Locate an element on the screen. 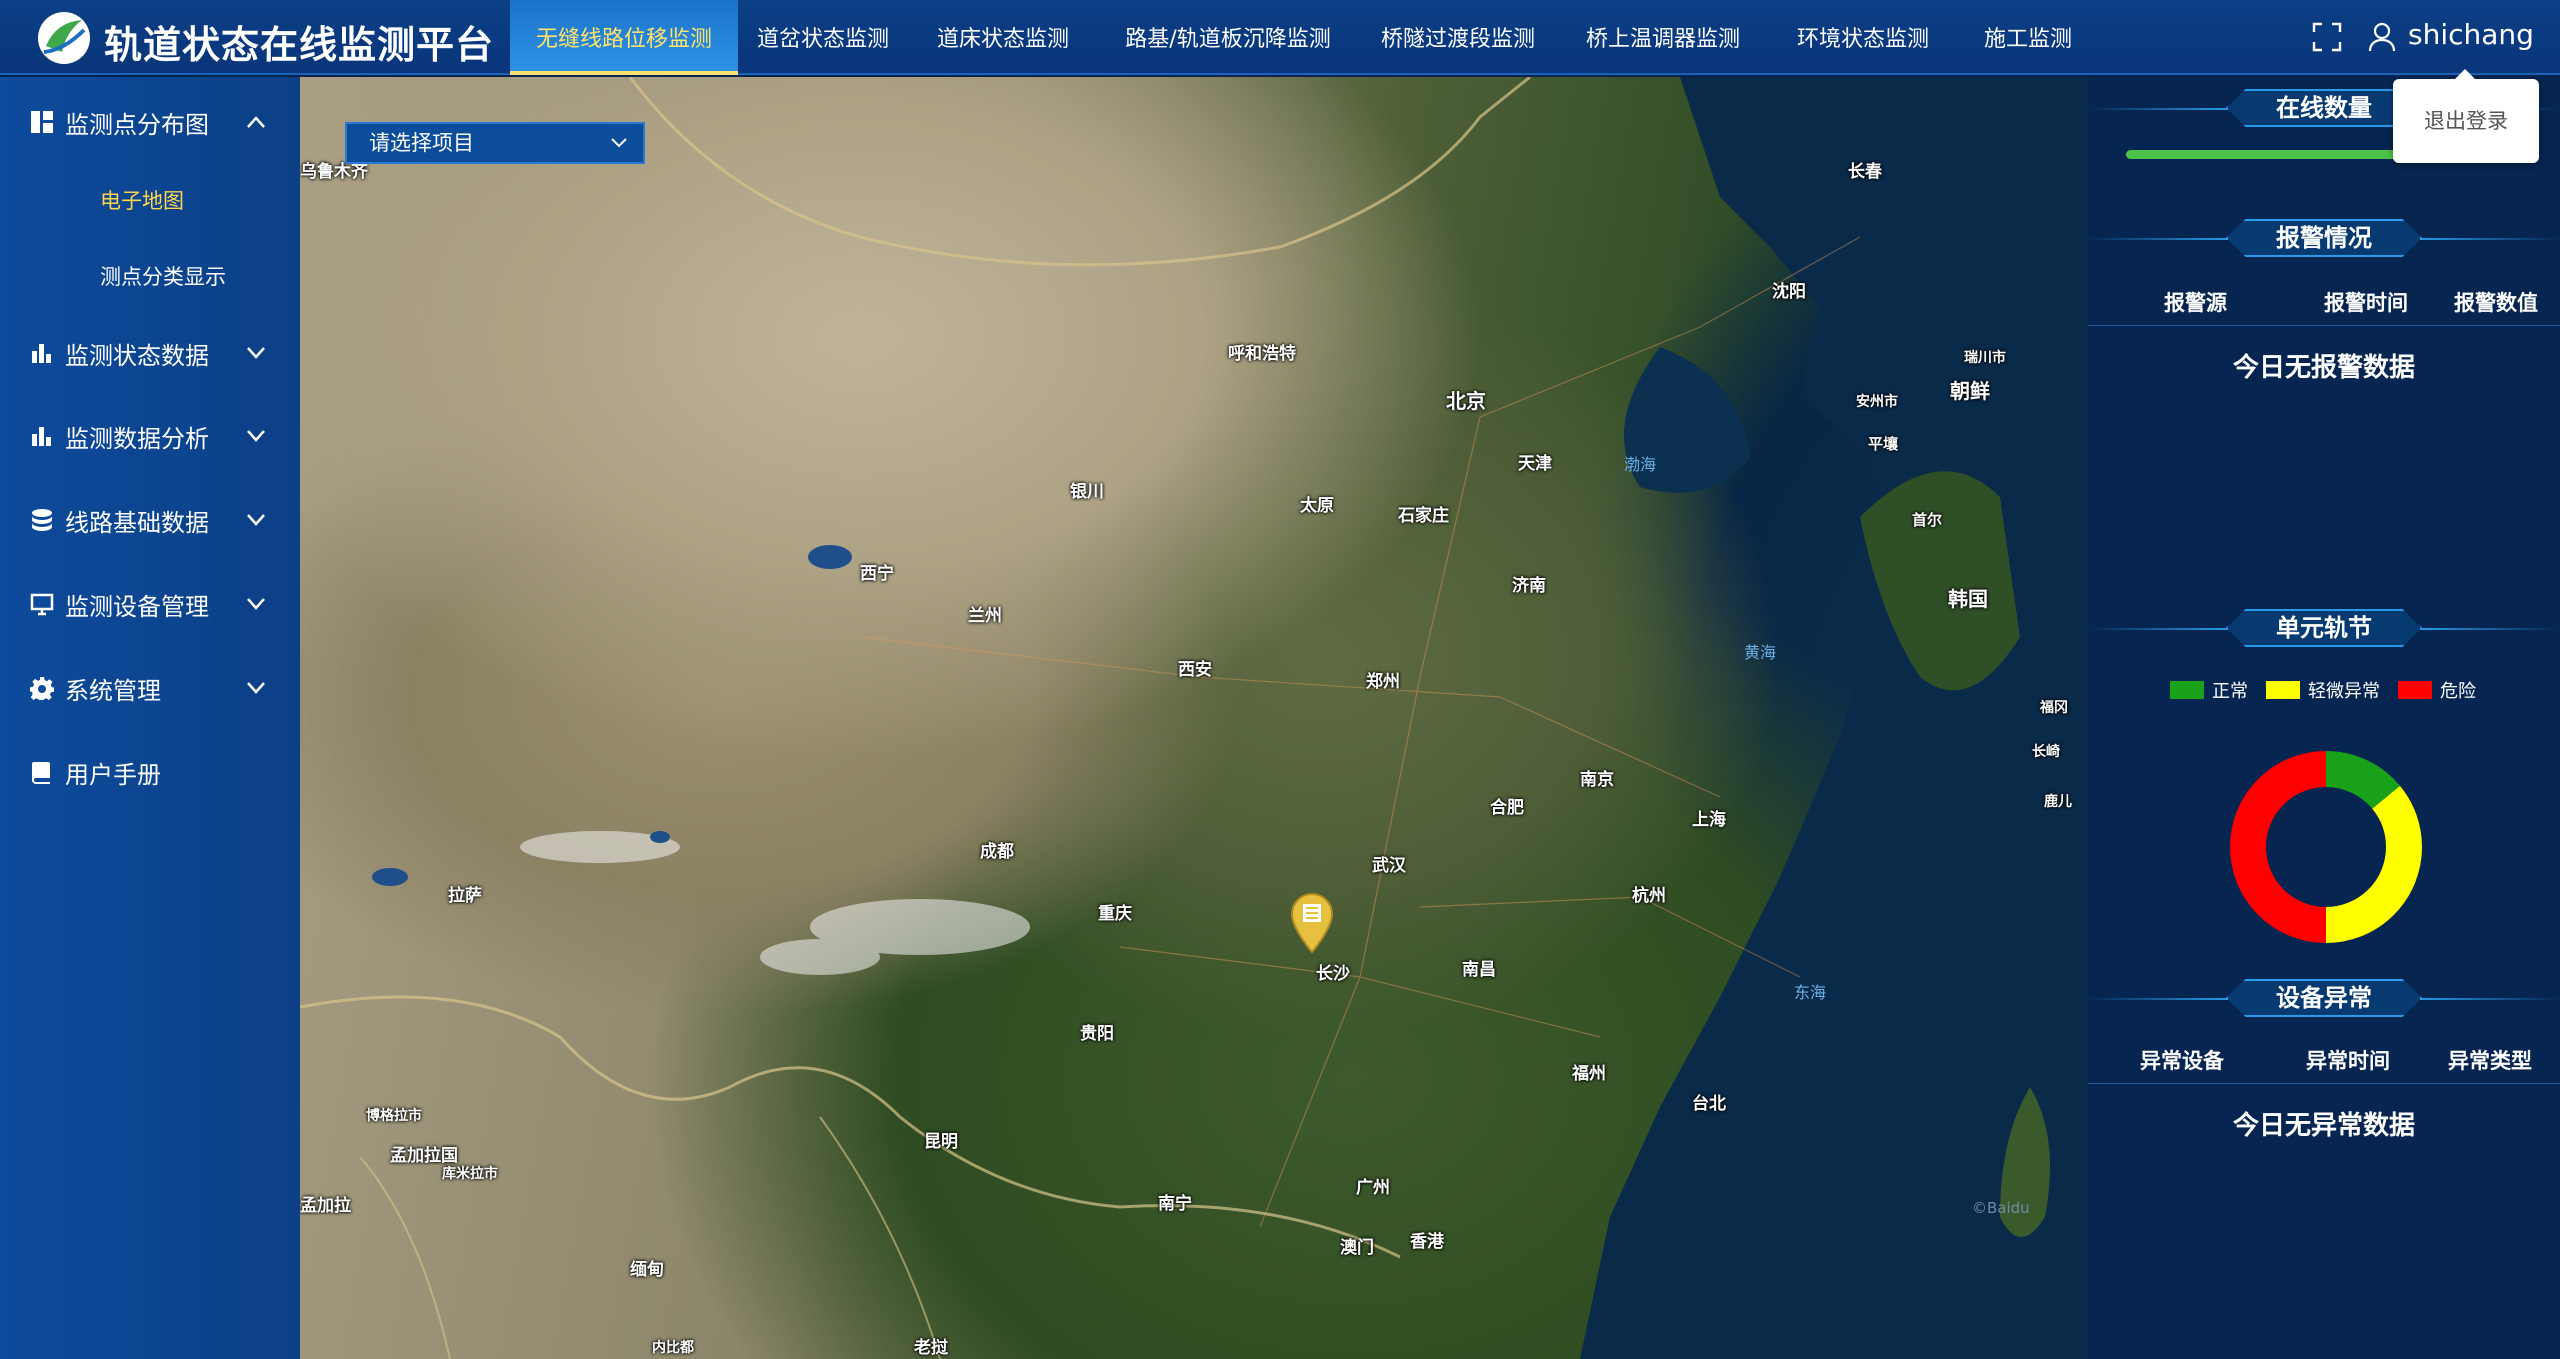 Image resolution: width=2560 pixels, height=1359 pixels. book-icon is located at coordinates (41, 773).